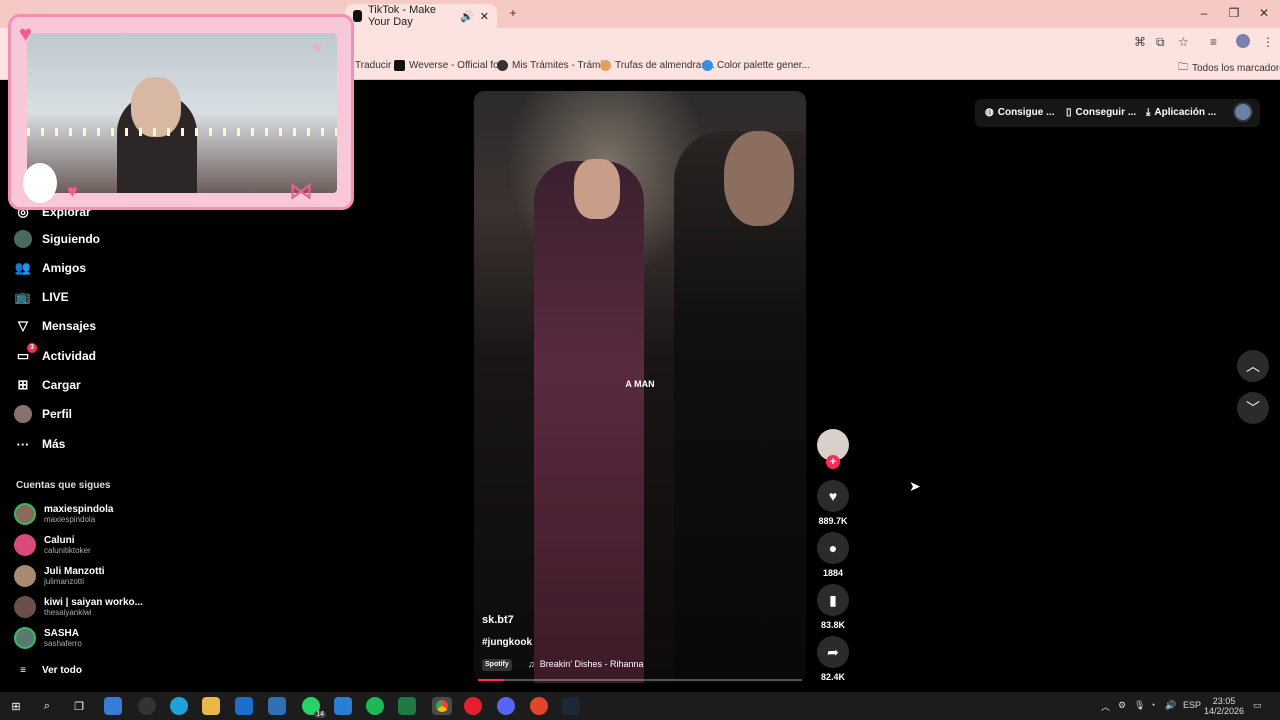 The height and width of the screenshot is (720, 1280). I want to click on user-avatar, so click(1243, 112).